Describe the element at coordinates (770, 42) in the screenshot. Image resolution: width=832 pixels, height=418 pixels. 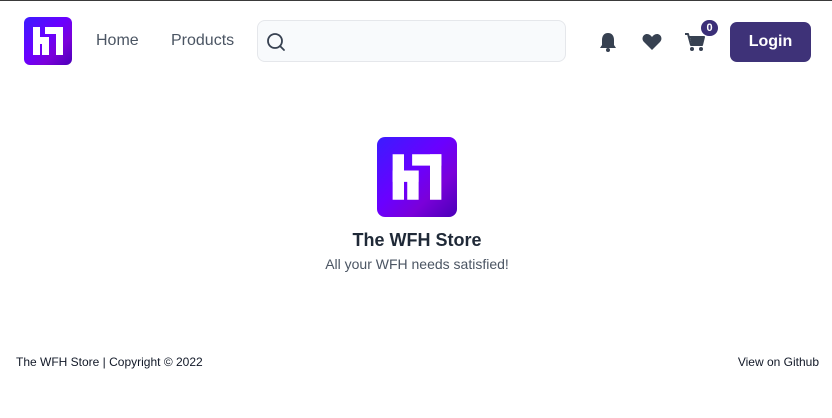
I see `login-button: Login` at that location.